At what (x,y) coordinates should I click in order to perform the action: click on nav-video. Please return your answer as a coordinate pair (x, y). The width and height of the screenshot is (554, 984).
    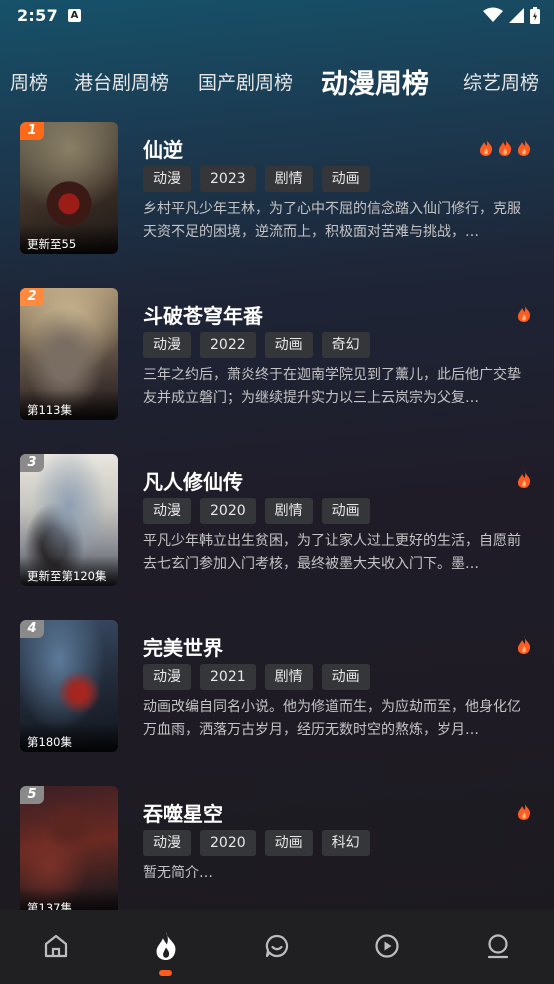
    Looking at the image, I should click on (387, 946).